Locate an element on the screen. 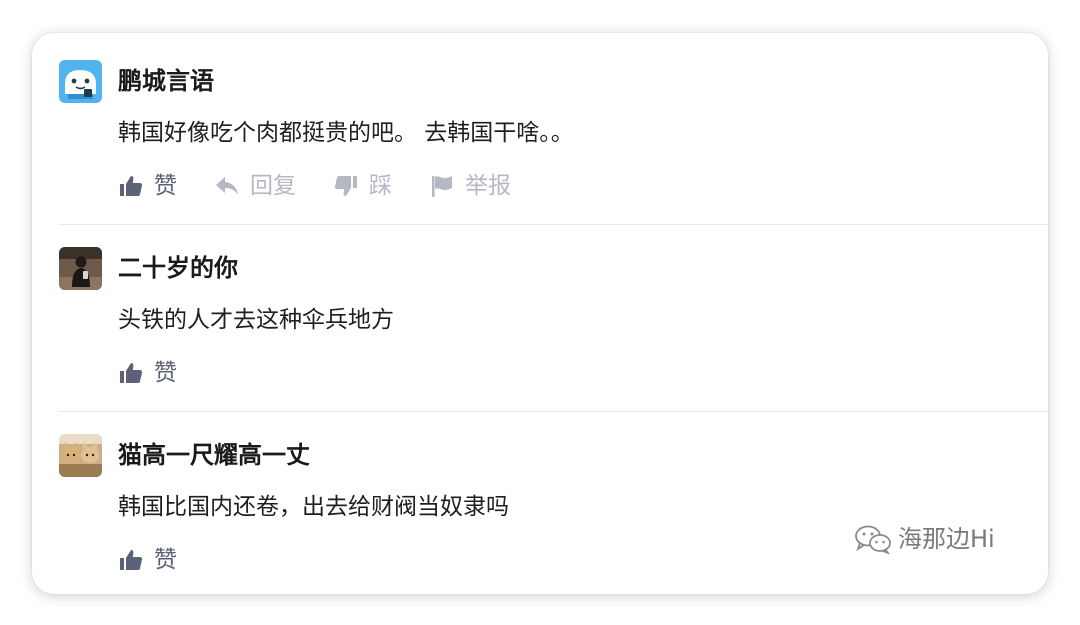 This screenshot has width=1080, height=625. report-button: 举报 is located at coordinates (470, 186).